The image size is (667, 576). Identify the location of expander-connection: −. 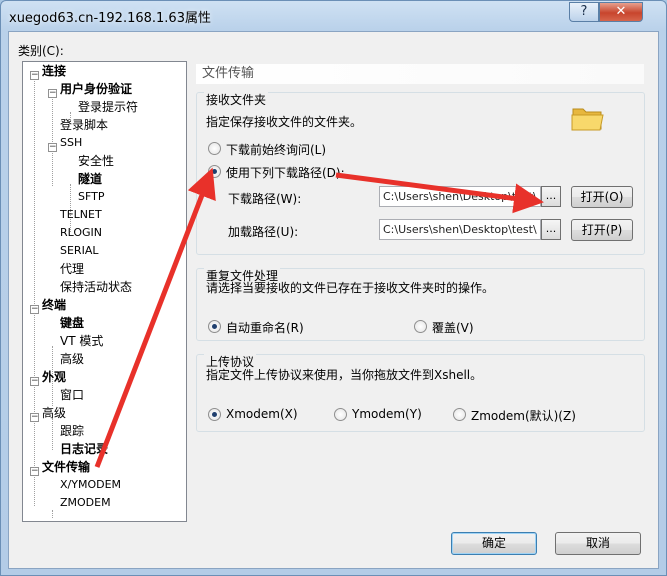
(34, 75).